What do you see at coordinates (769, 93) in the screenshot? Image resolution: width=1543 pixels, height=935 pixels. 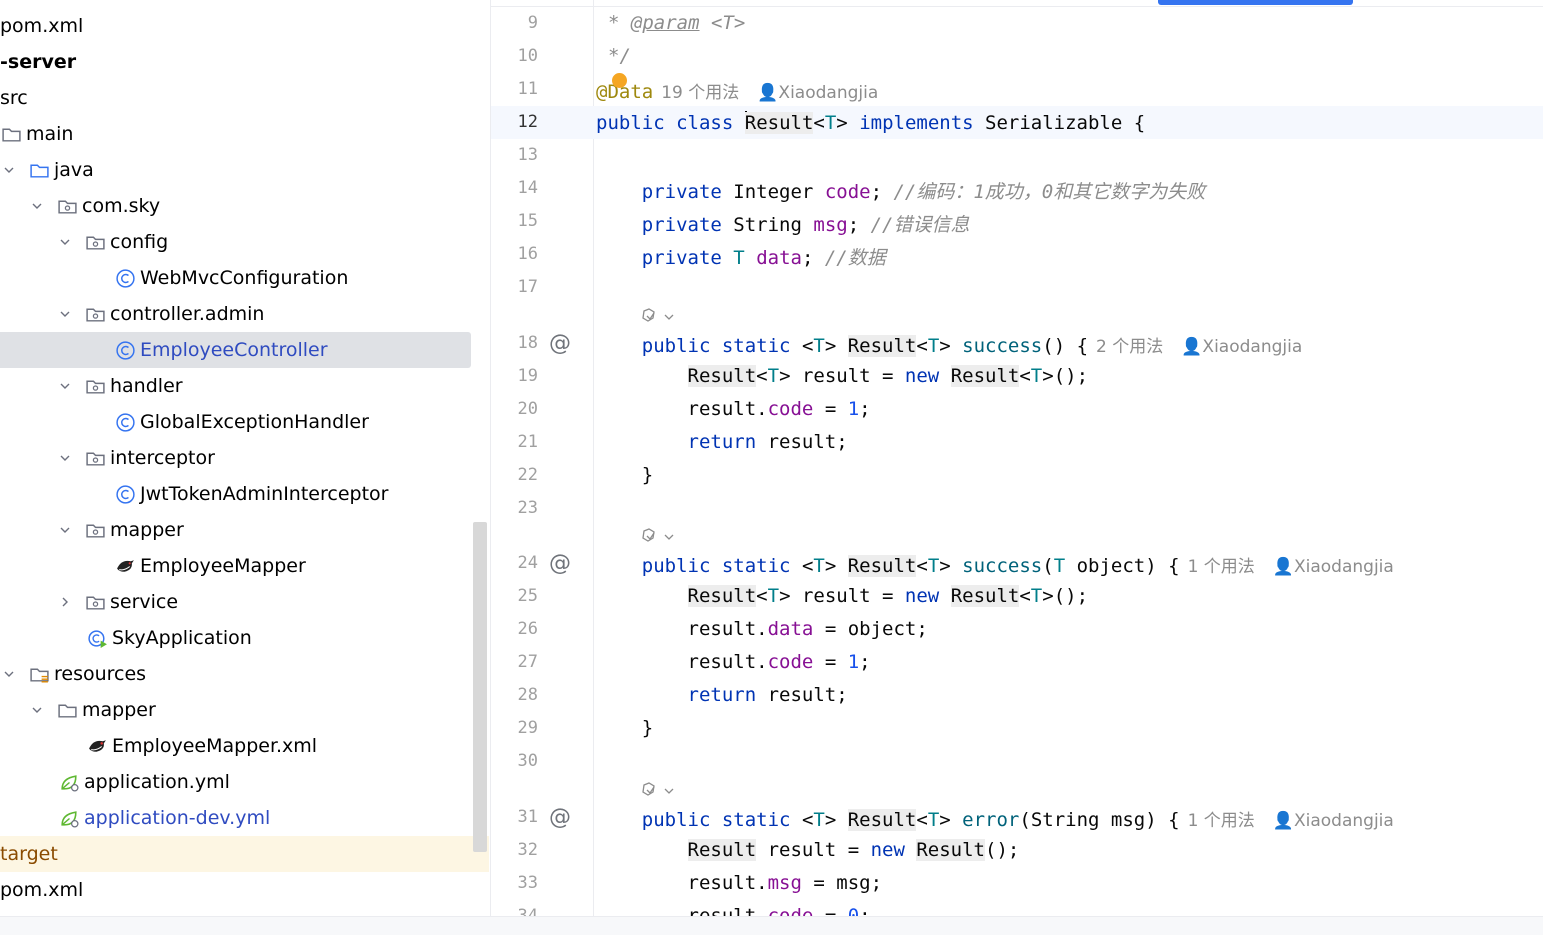 I see `usages-hint: 19 个用法 👤Xiaodangjia` at bounding box center [769, 93].